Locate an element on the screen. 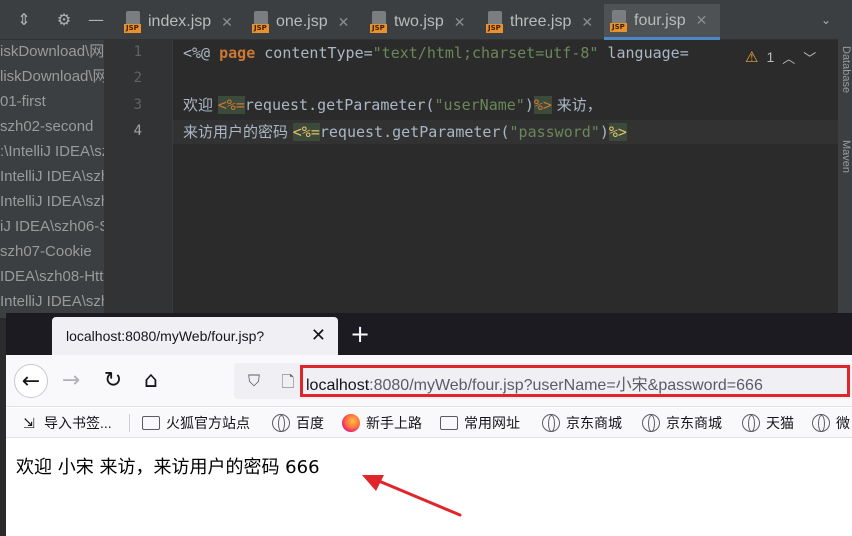 This screenshot has height=536, width=852. project-tree-item: :\IntelliJ IDEA\szh is located at coordinates (56, 152).